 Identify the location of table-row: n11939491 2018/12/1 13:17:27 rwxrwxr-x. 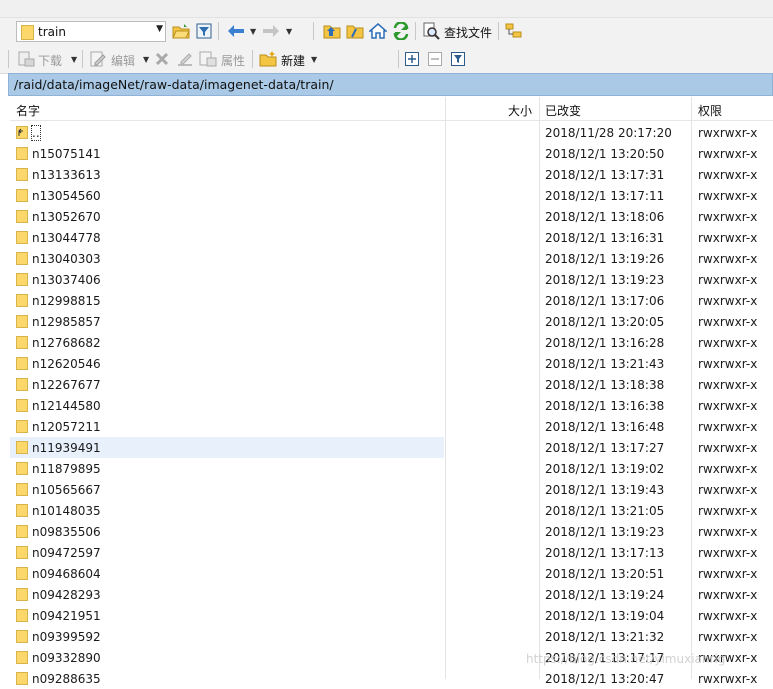
(391, 447).